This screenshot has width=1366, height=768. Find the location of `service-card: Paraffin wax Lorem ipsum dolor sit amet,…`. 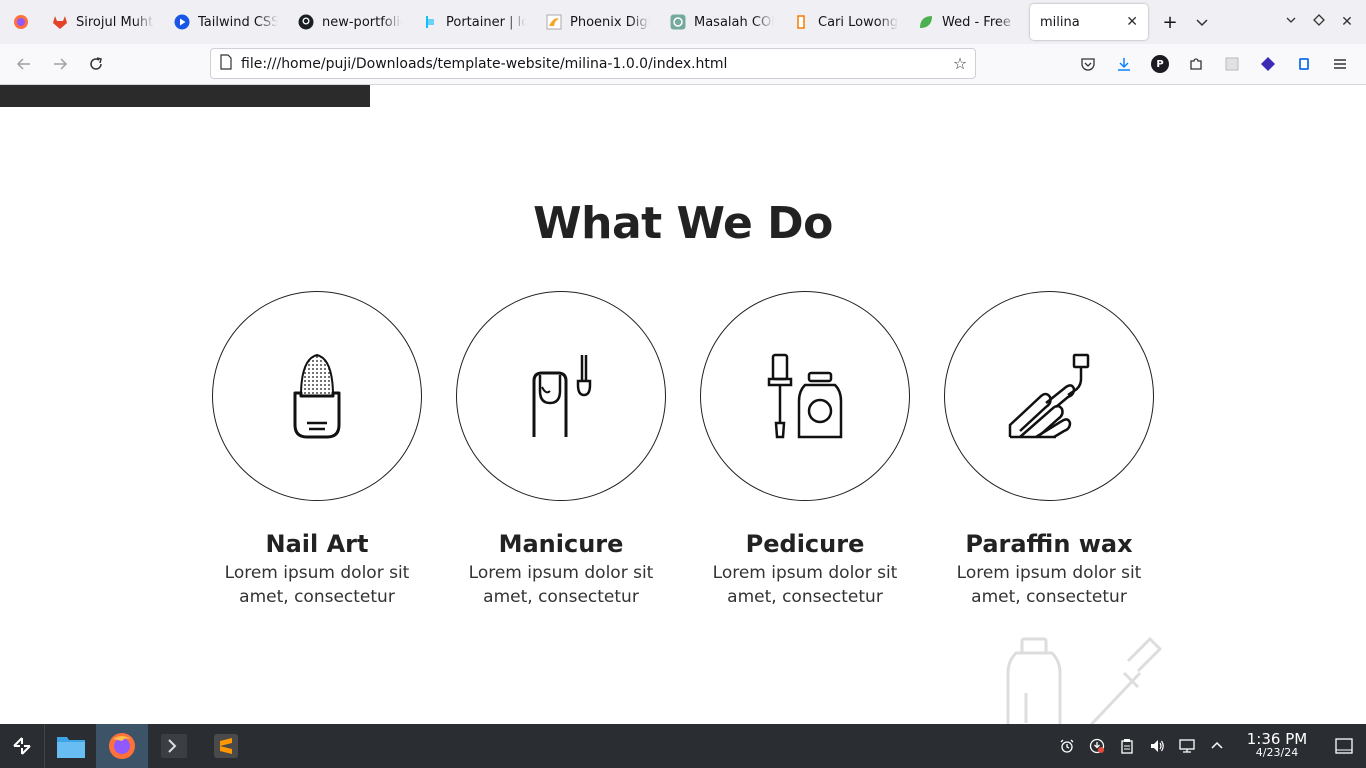

service-card: Paraffin wax Lorem ipsum dolor sit amet,… is located at coordinates (1049, 450).